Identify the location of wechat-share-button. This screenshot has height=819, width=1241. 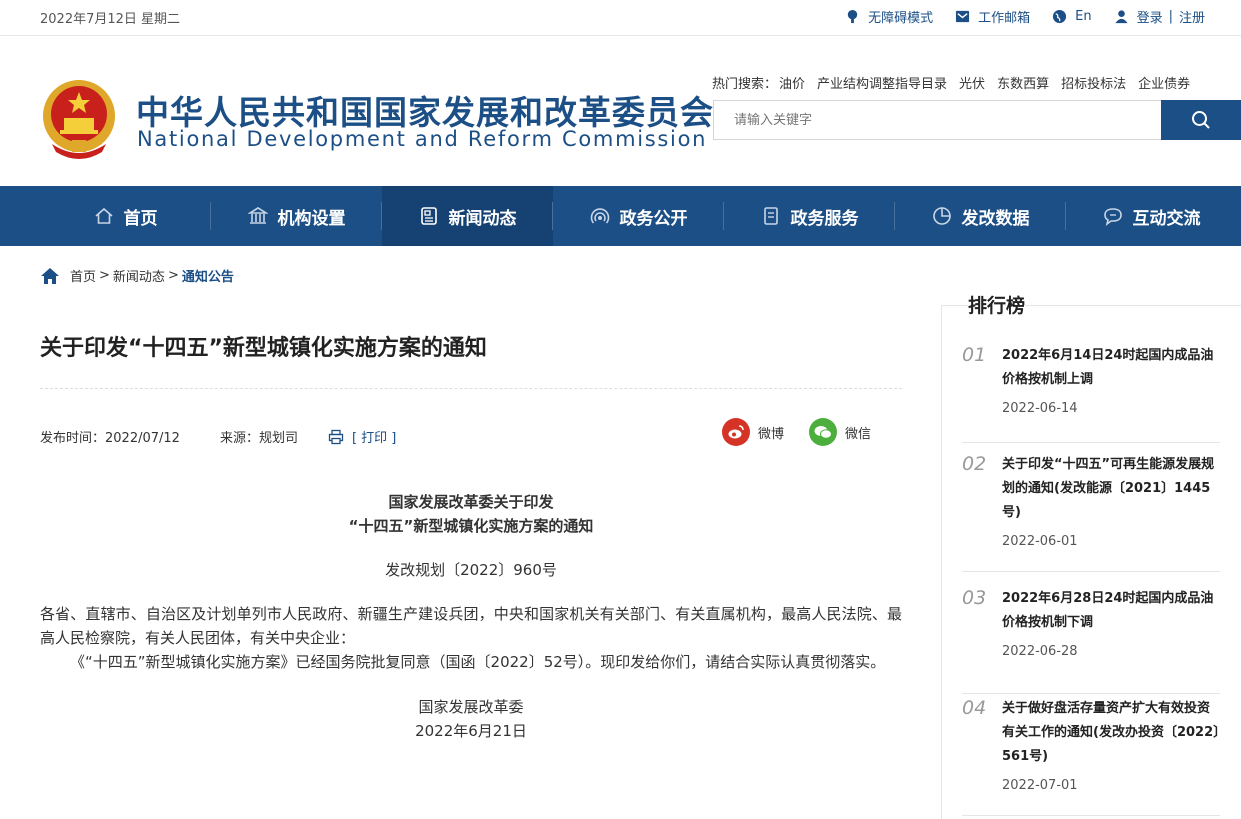
(823, 432).